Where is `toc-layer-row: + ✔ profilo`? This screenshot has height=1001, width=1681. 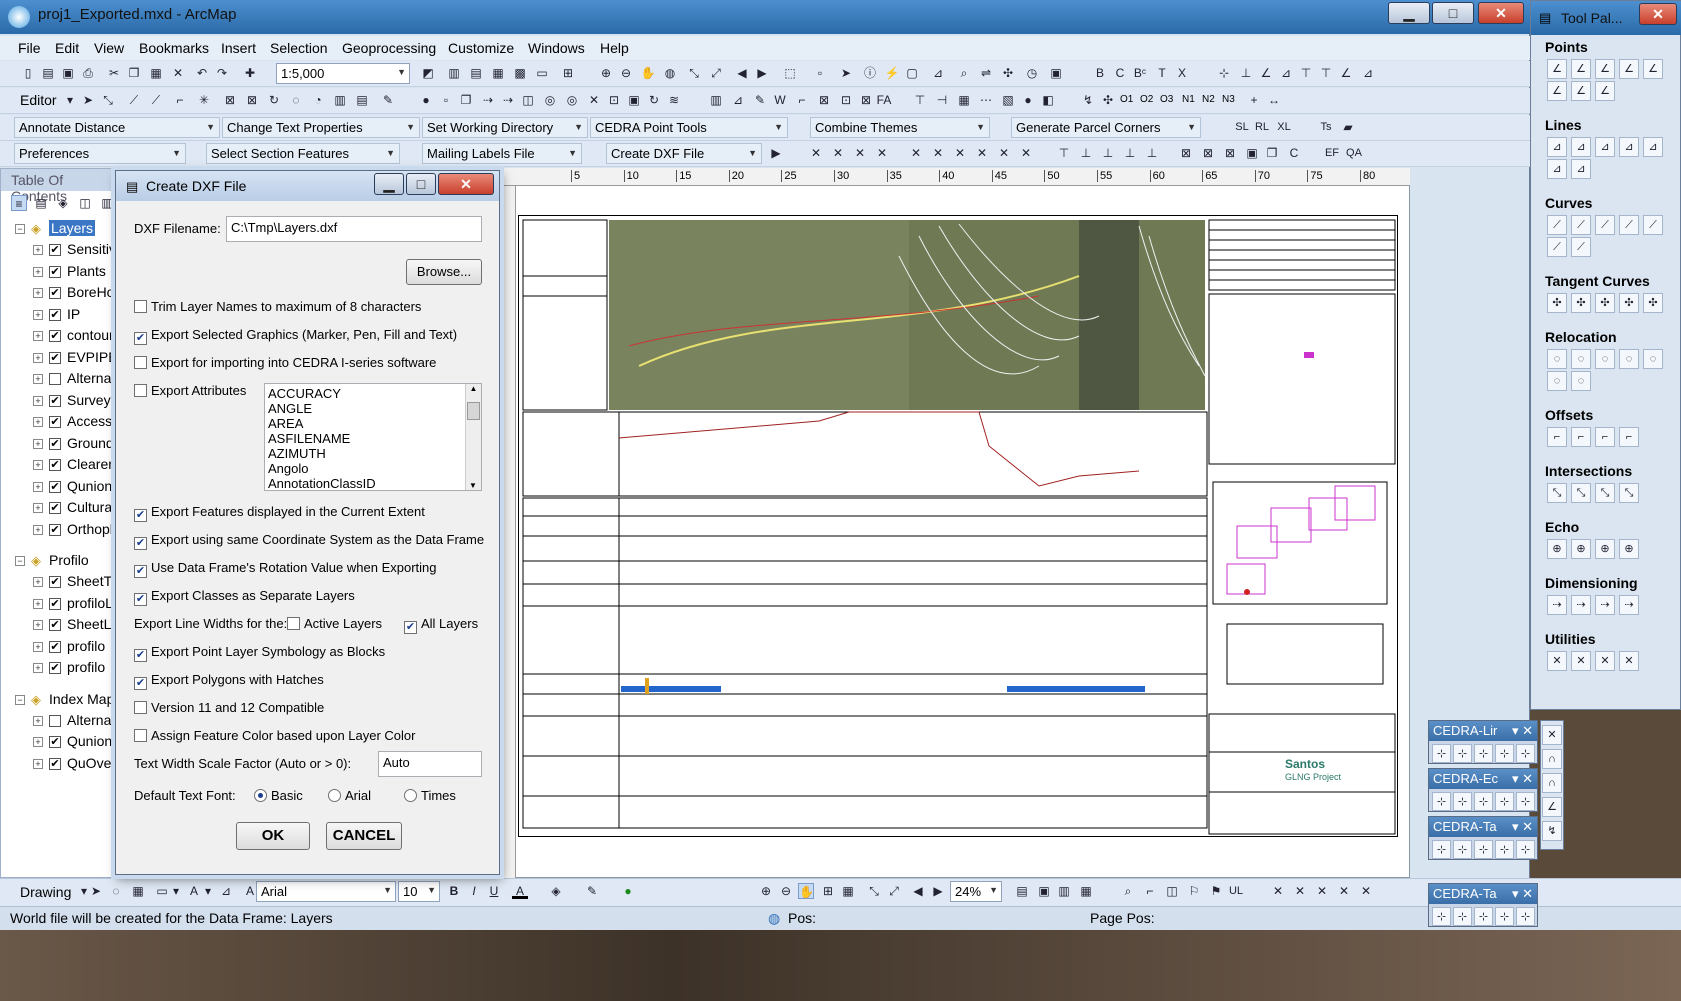 toc-layer-row: + ✔ profilo is located at coordinates (60, 668).